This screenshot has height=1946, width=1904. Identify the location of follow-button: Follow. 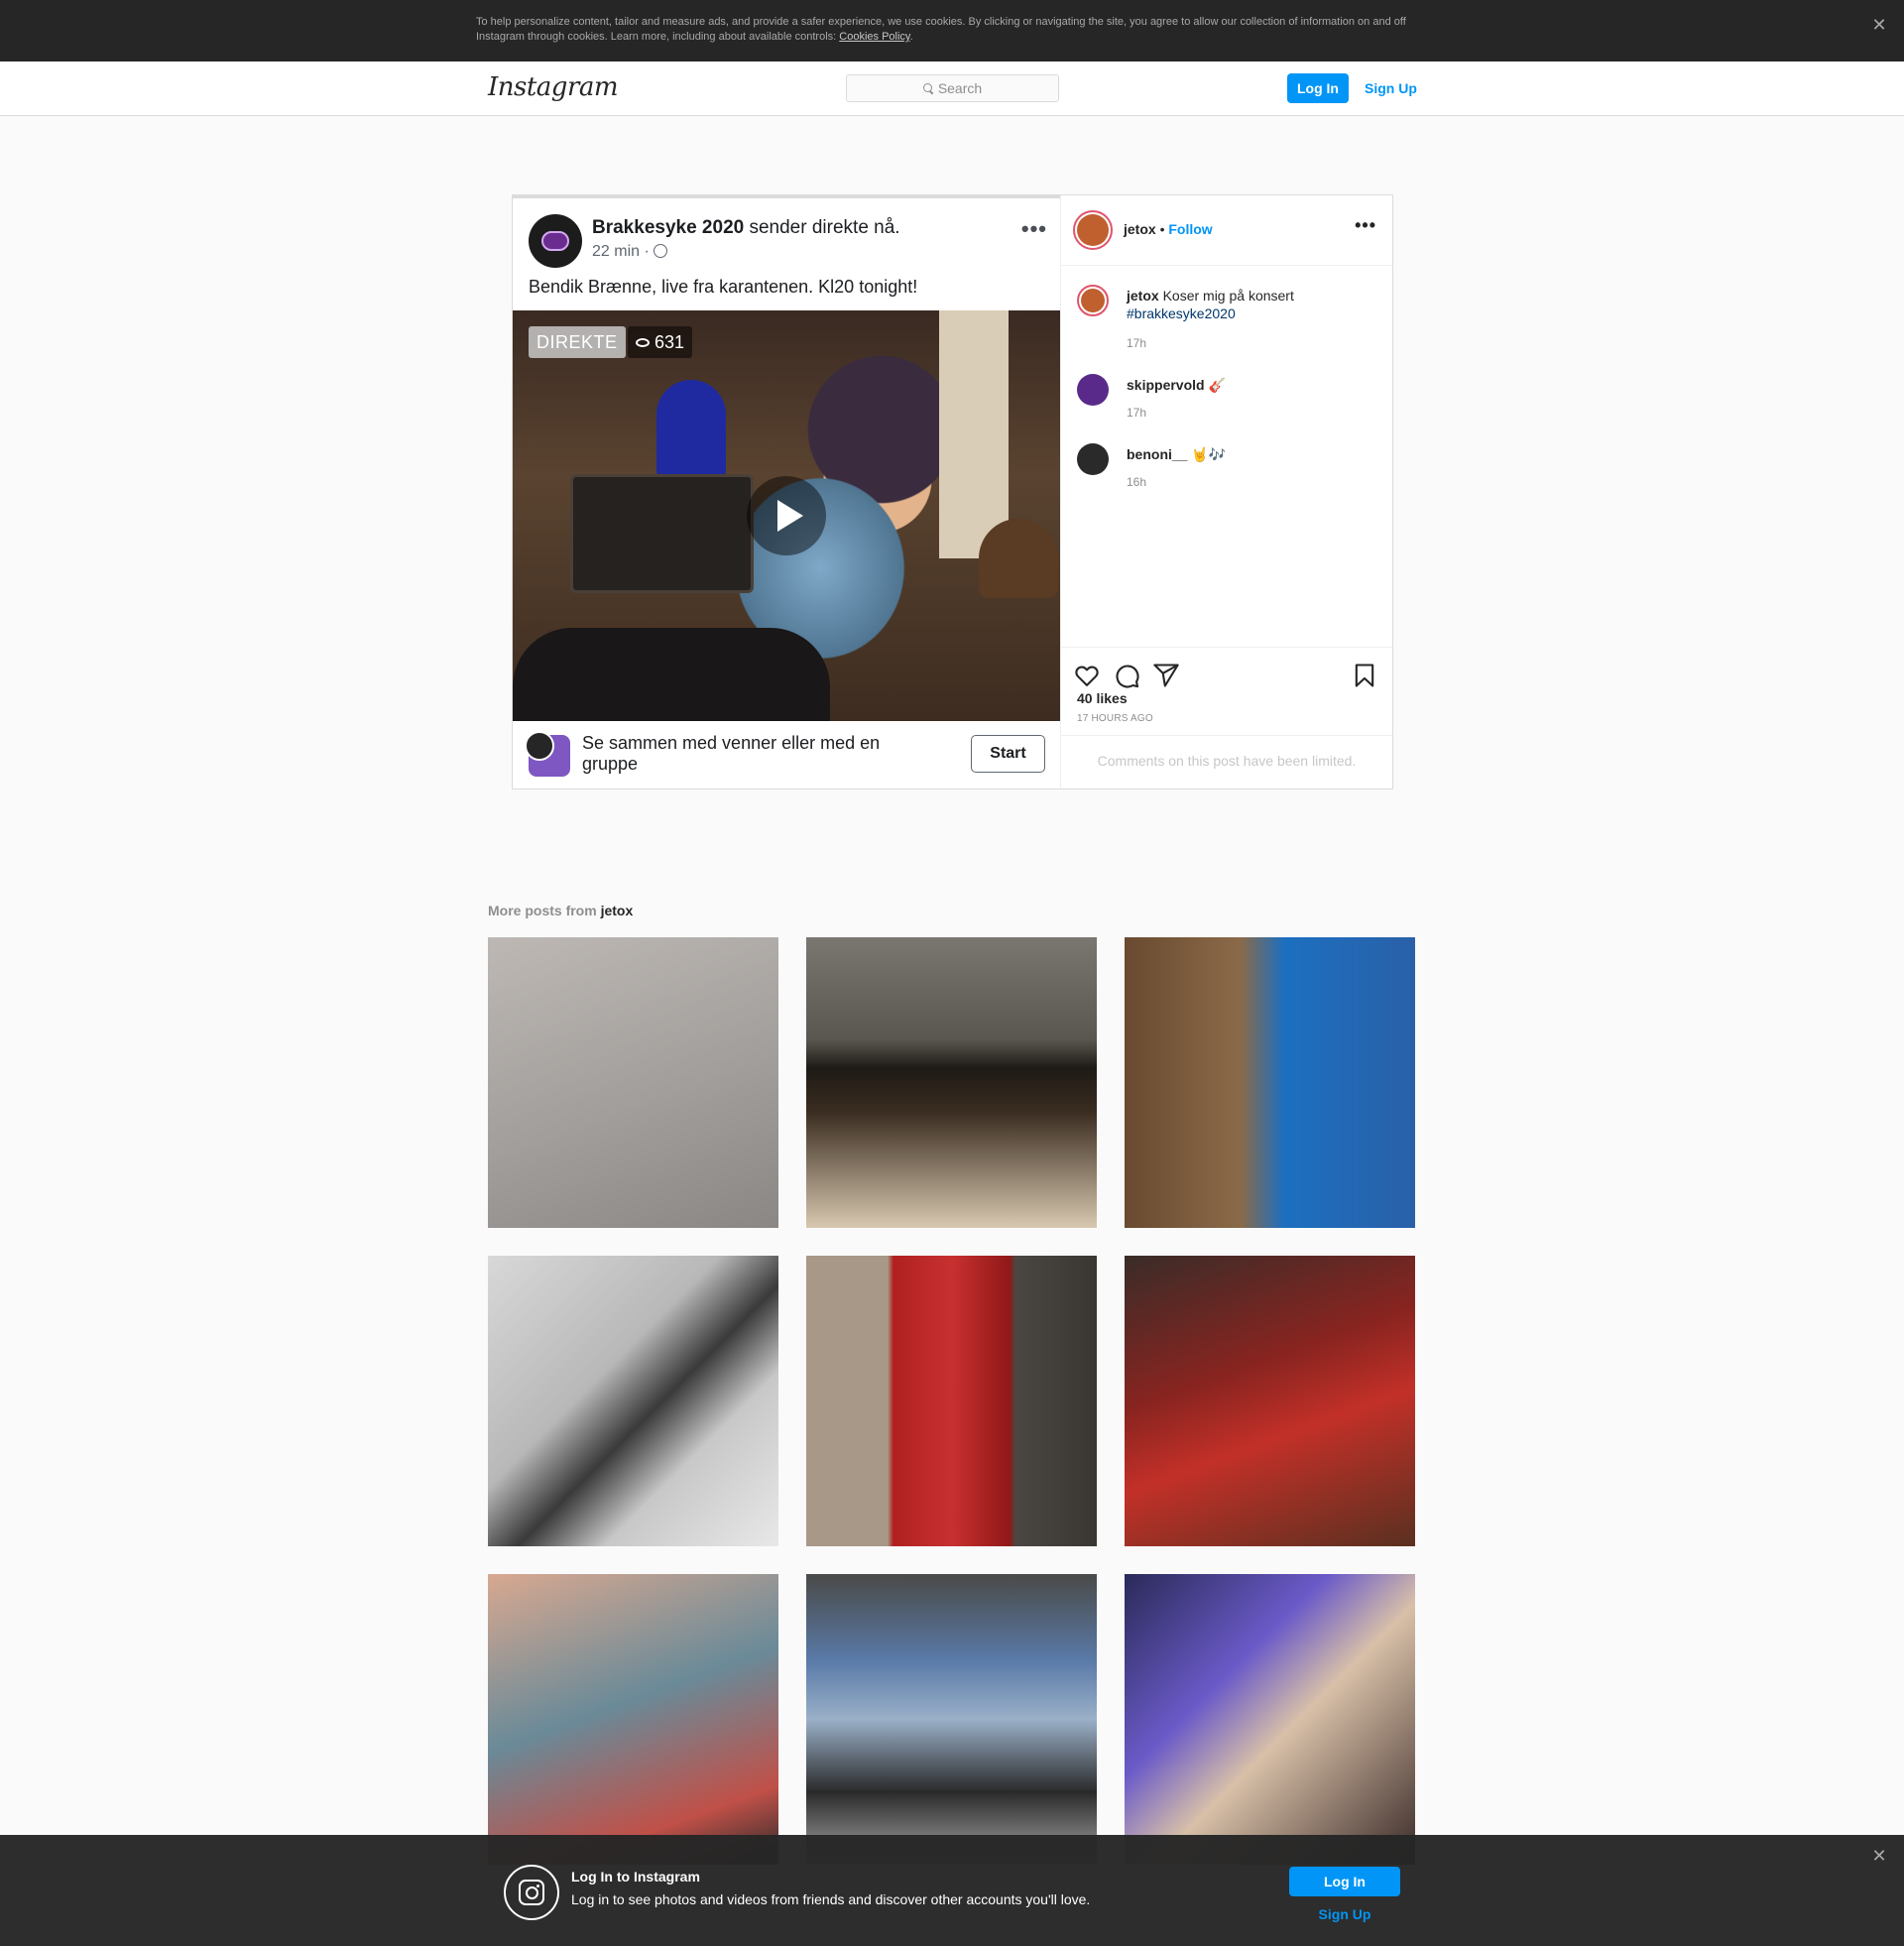
(1190, 229).